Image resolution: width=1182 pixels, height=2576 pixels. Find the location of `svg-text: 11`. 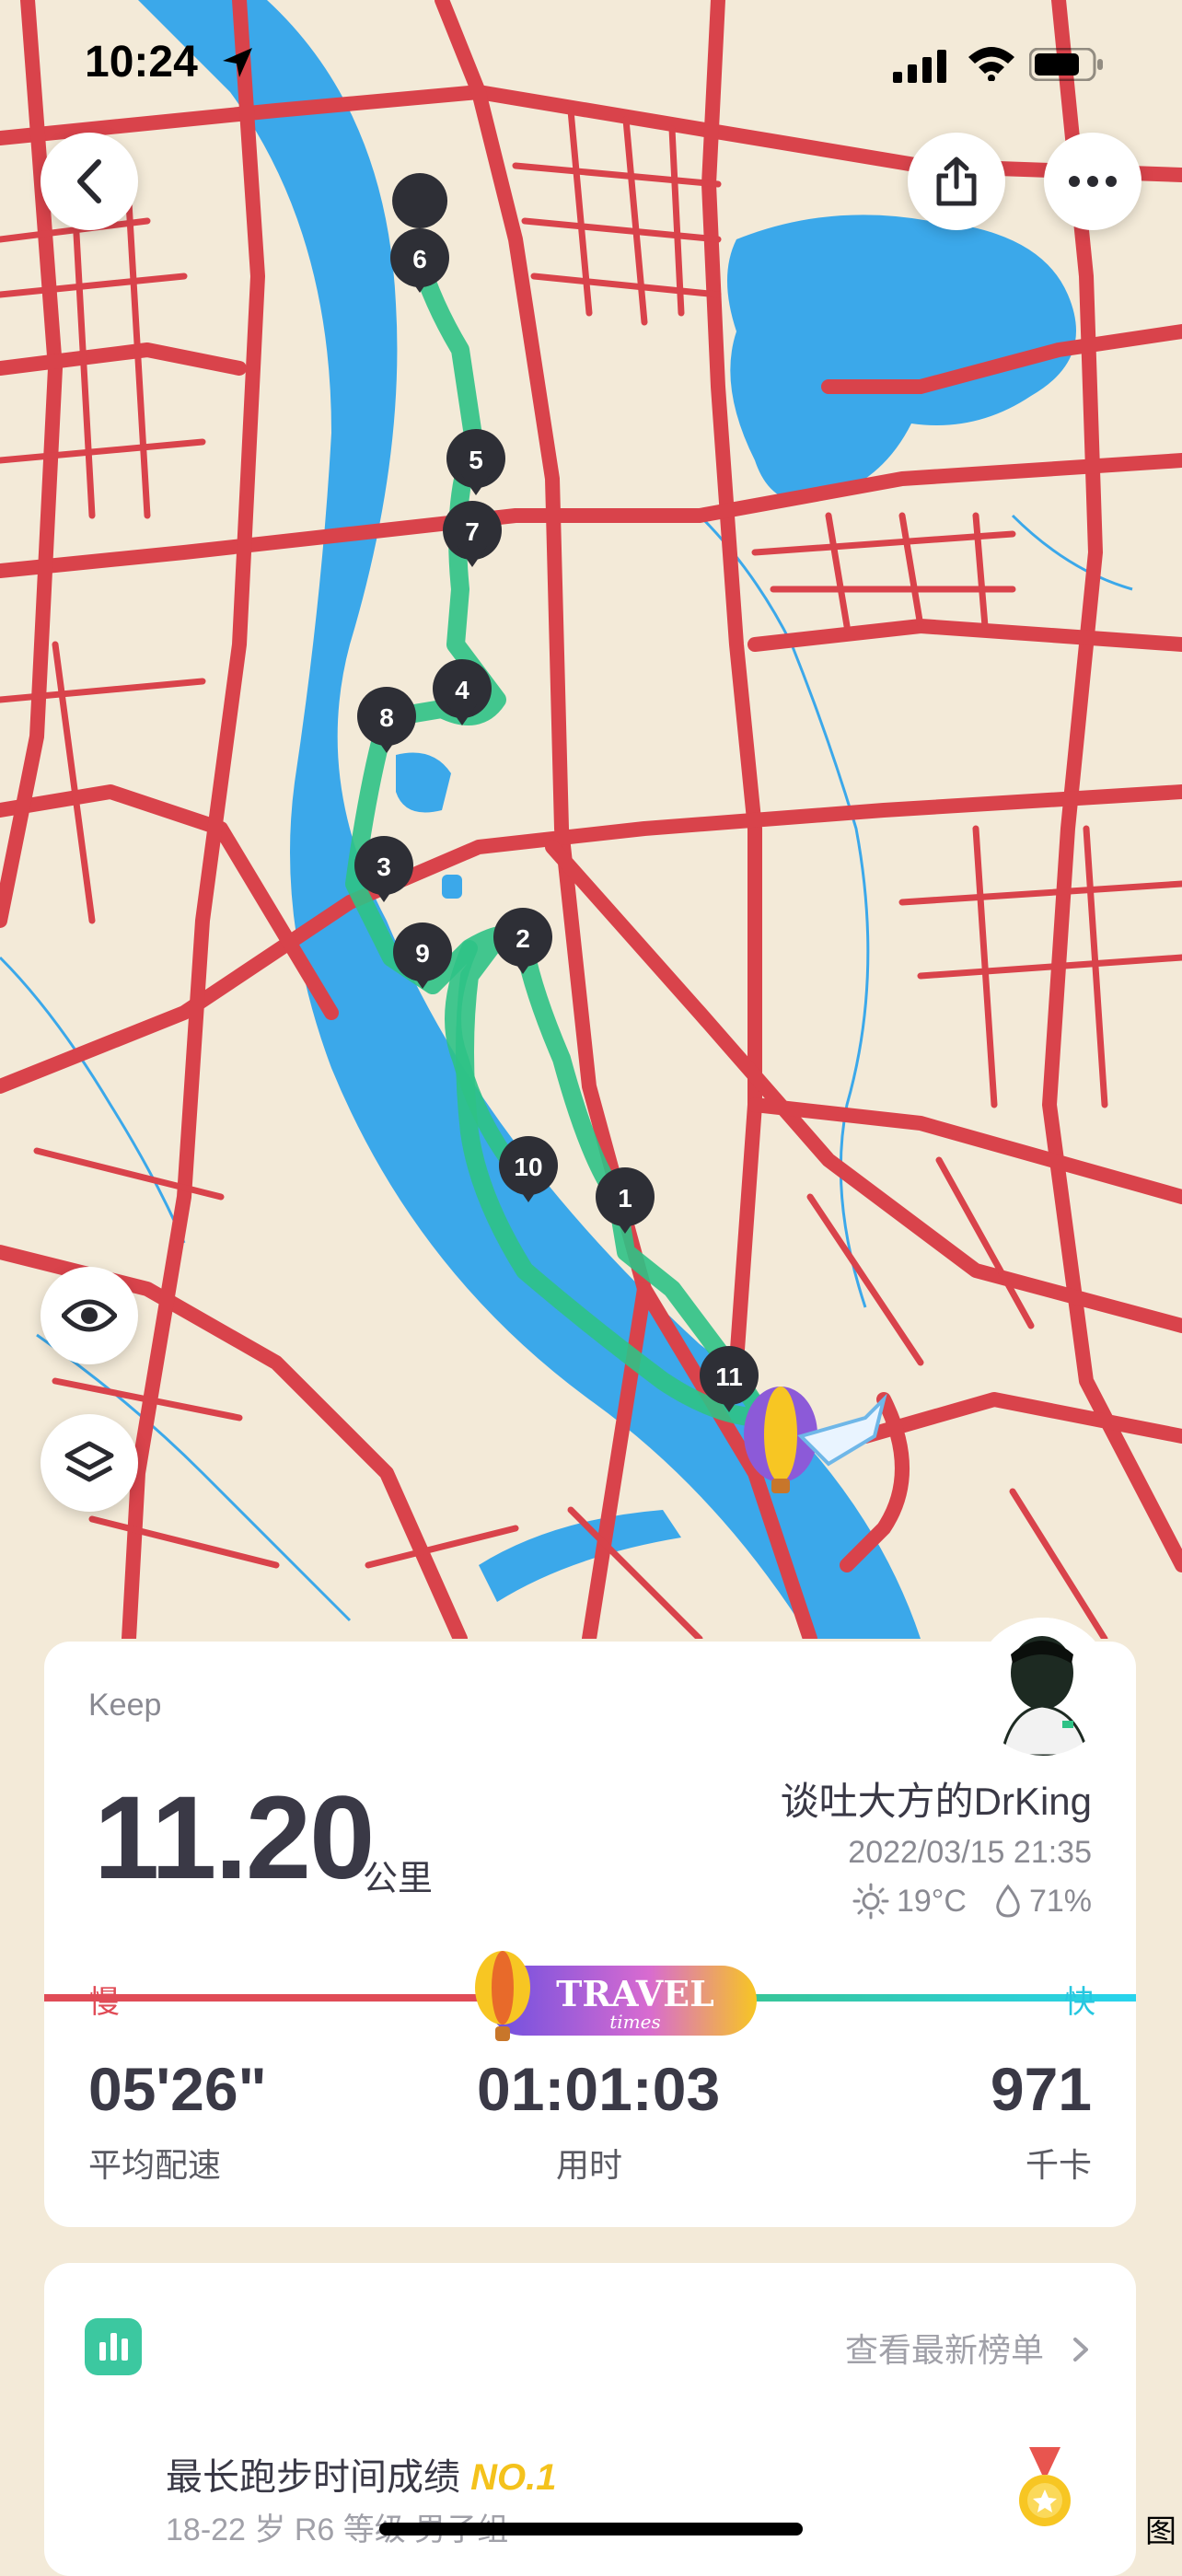

svg-text: 11 is located at coordinates (729, 1377).